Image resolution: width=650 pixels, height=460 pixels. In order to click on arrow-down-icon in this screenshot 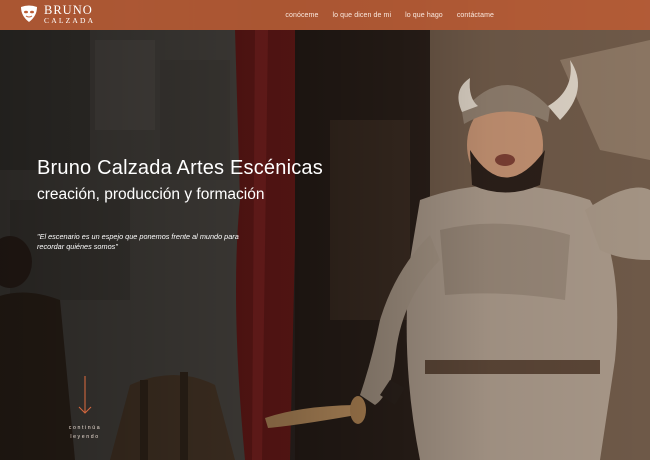, I will do `click(85, 396)`.